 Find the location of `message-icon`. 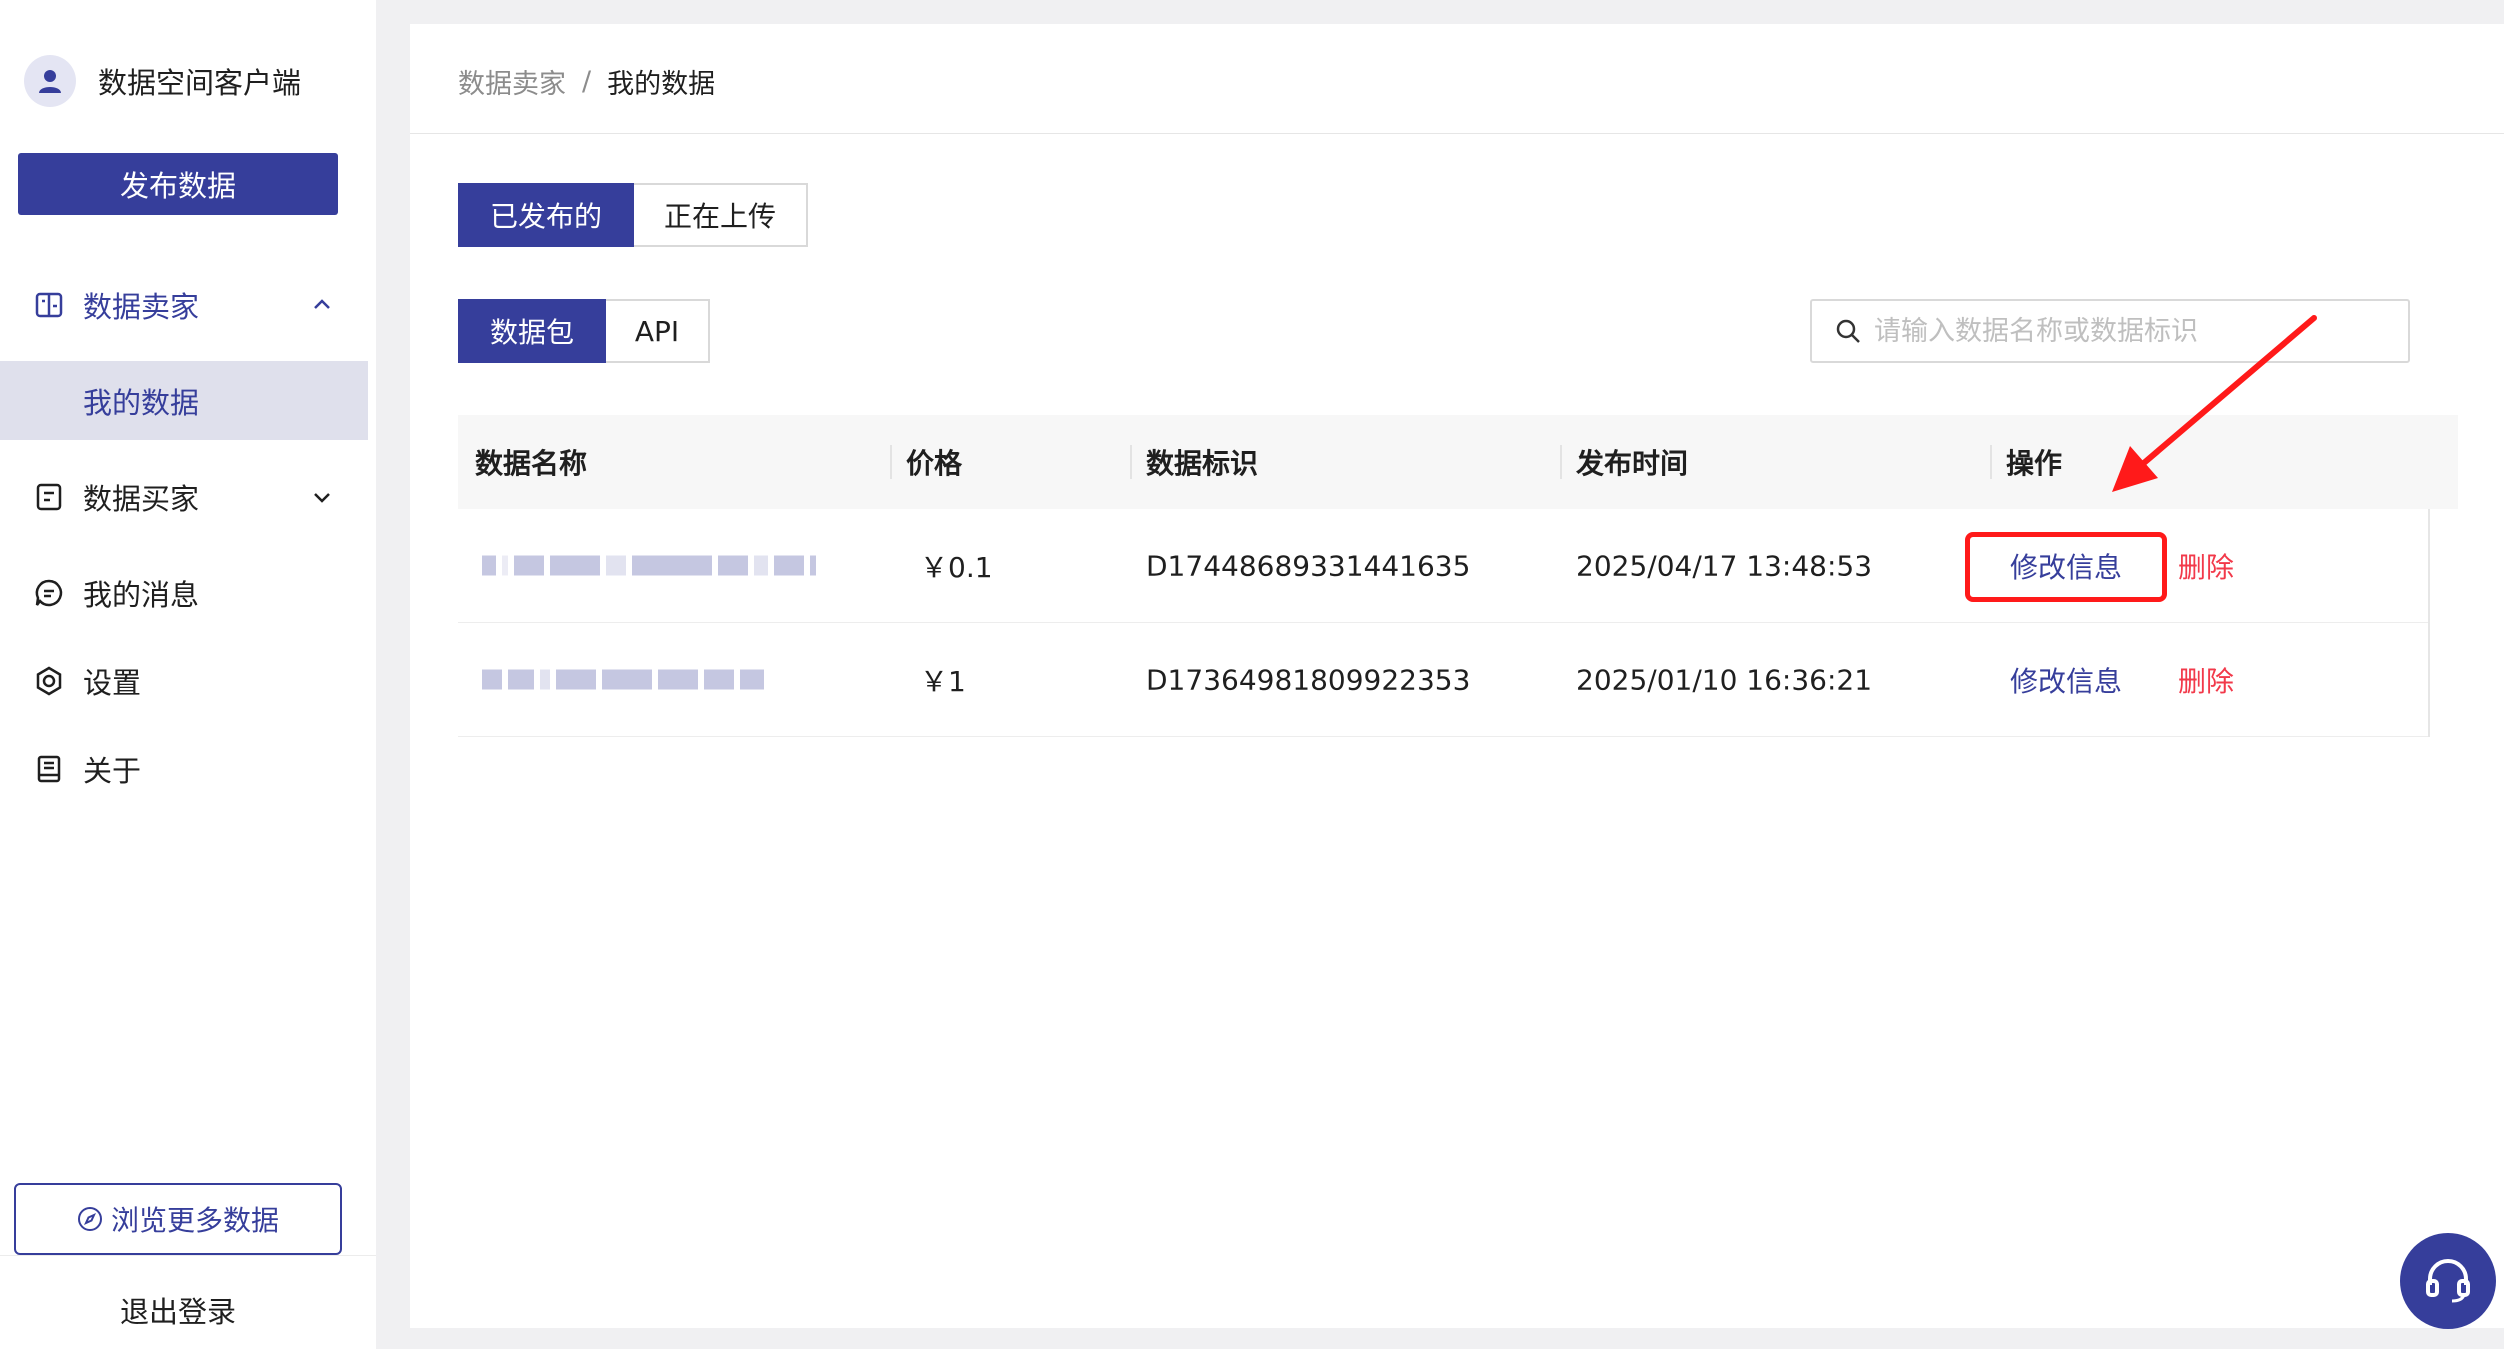

message-icon is located at coordinates (49, 593).